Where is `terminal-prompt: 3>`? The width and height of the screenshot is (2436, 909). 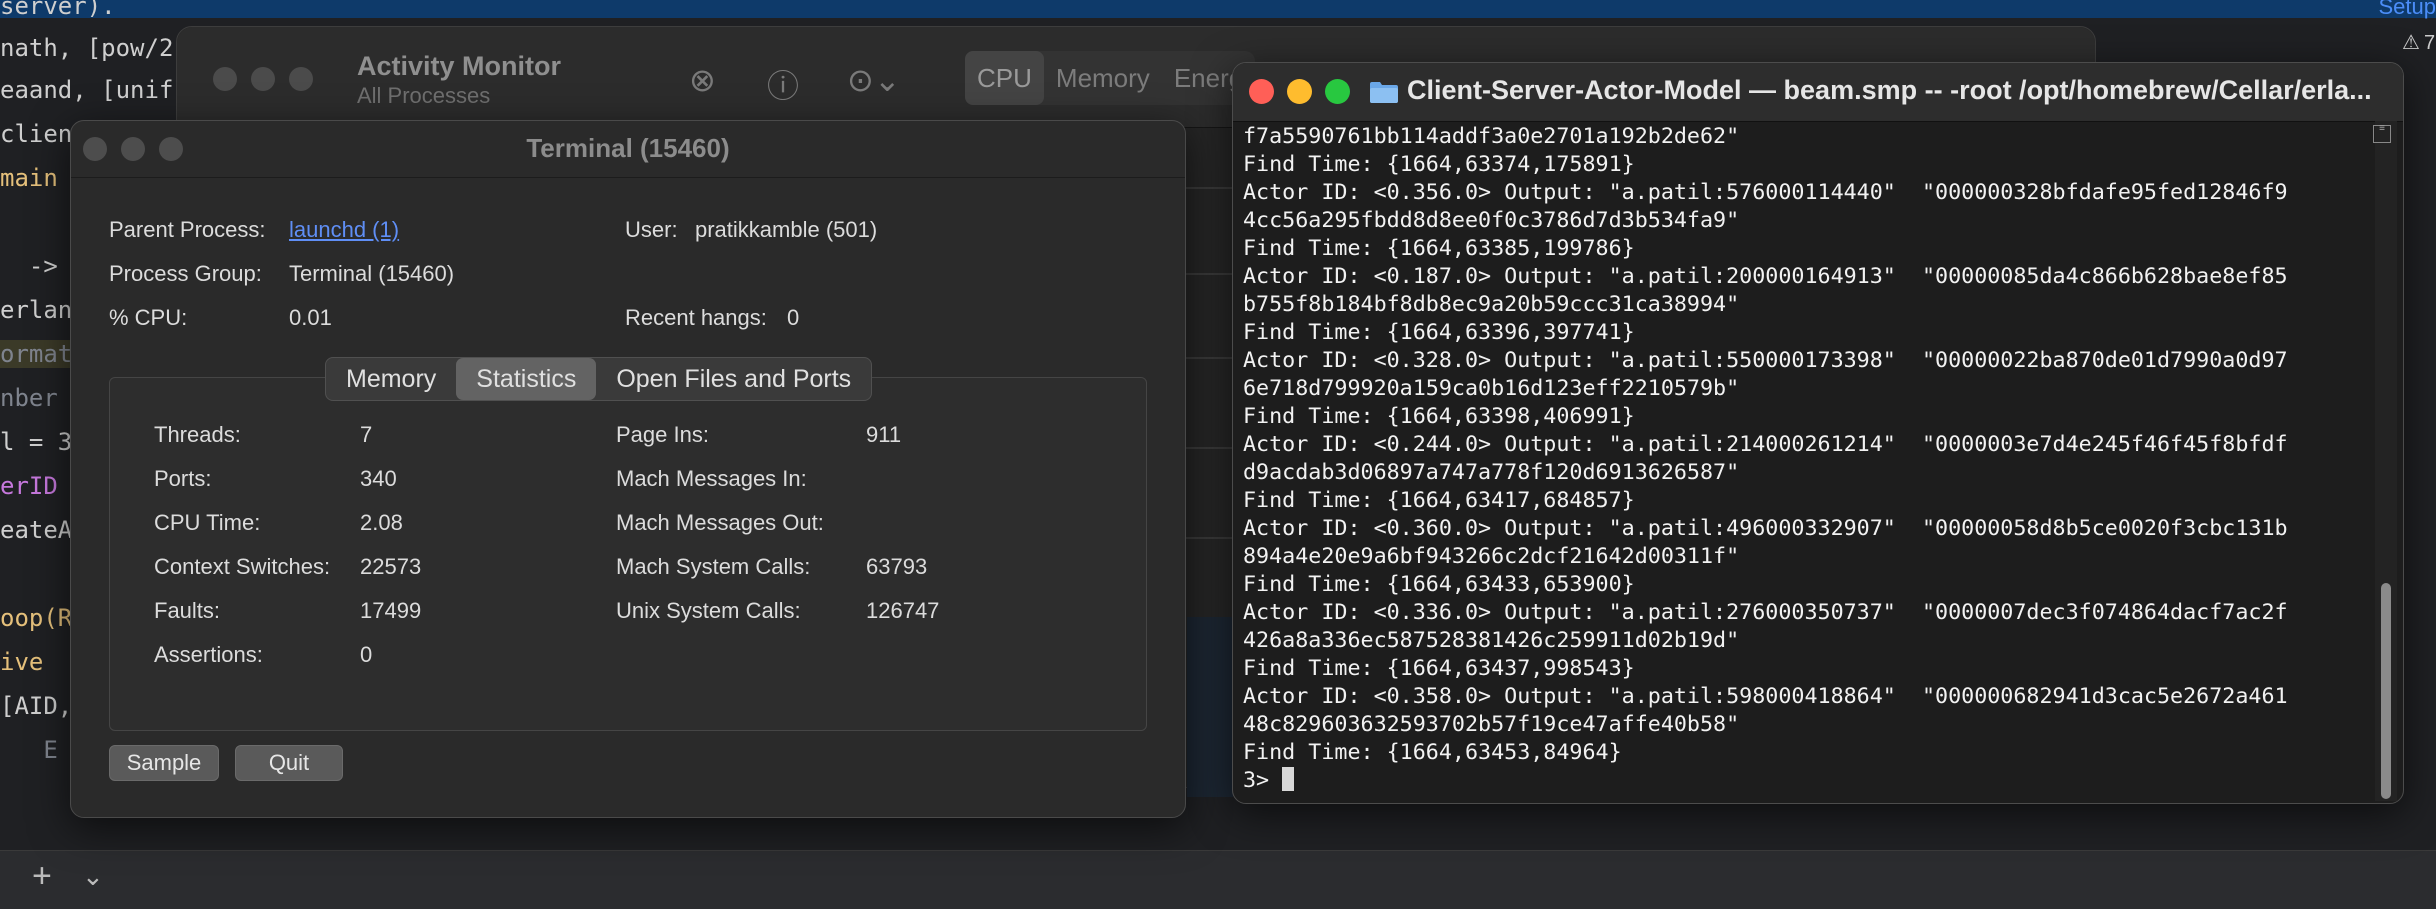
terminal-prompt: 3> is located at coordinates (1808, 781).